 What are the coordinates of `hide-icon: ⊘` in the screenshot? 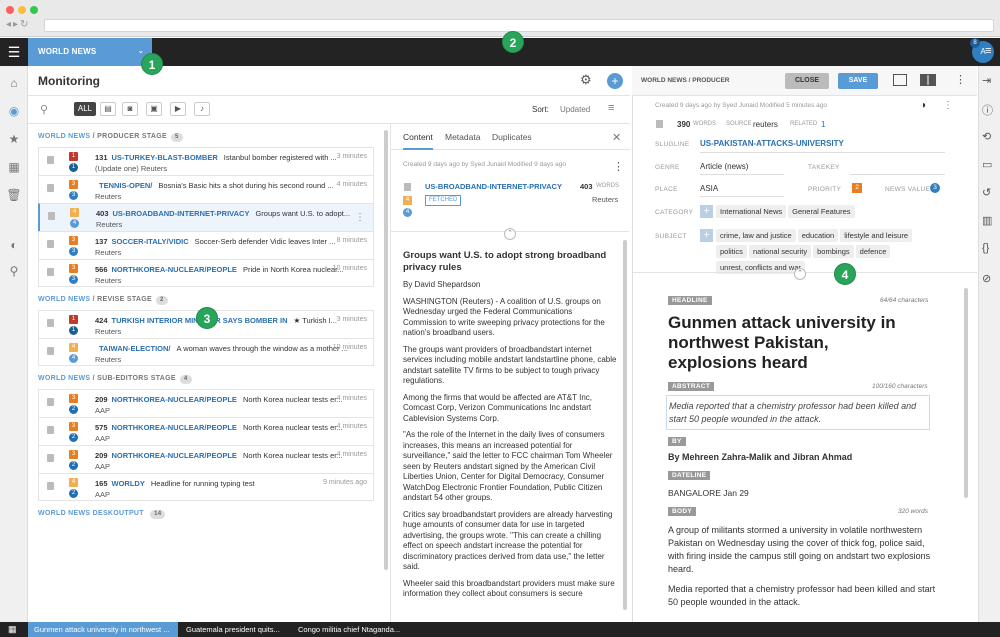 It's located at (986, 278).